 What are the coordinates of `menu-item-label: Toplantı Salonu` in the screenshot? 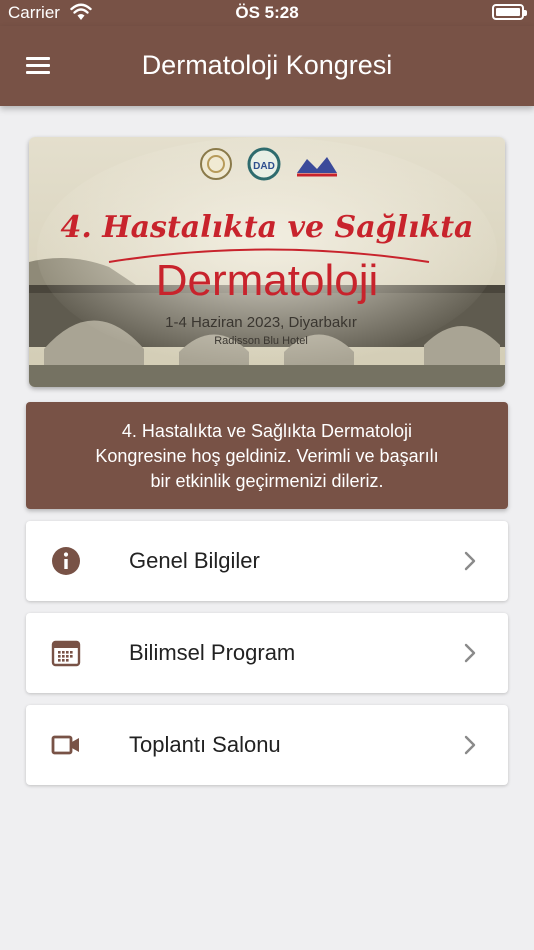 It's located at (205, 744).